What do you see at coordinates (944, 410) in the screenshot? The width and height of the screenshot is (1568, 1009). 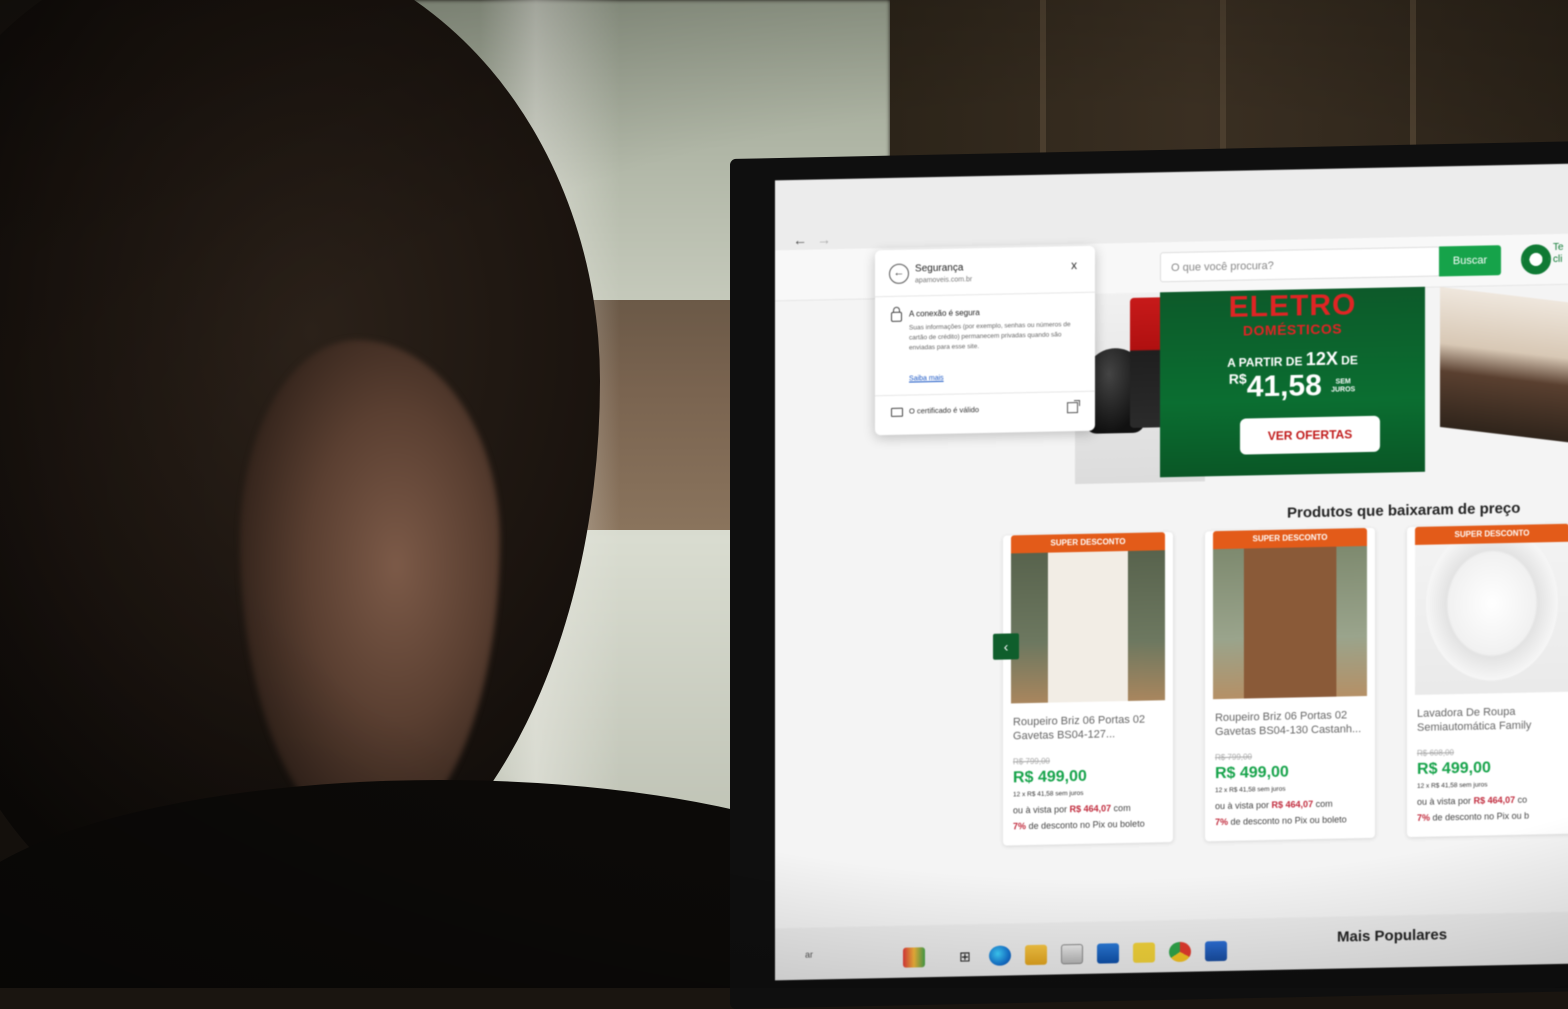 I see `certificate-valid: O certificado é válido` at bounding box center [944, 410].